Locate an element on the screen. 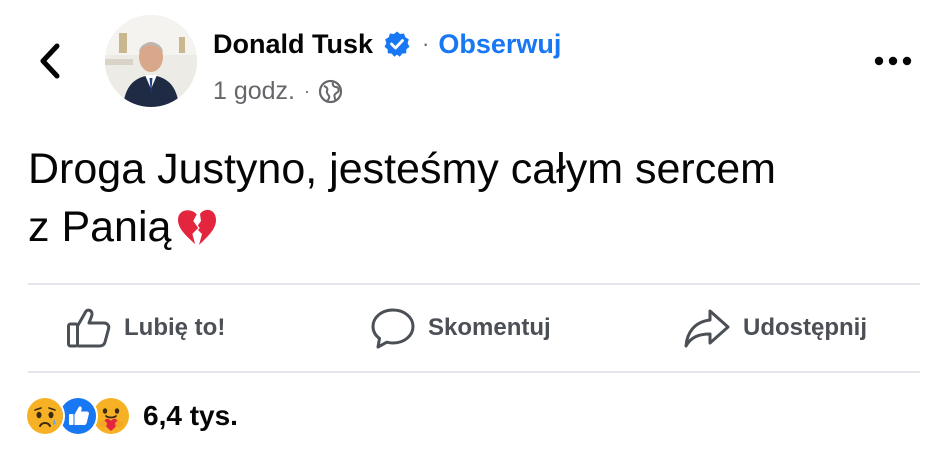  comment-label: Skomentuj is located at coordinates (489, 327).